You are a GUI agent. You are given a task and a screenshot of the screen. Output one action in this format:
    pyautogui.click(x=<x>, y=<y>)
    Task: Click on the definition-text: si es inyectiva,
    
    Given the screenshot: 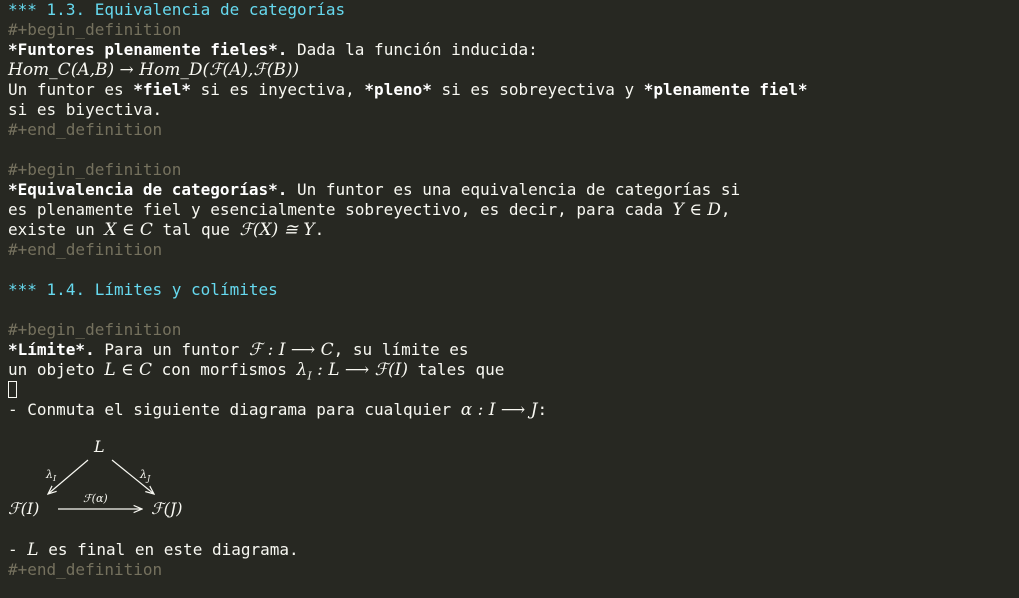 What is the action you would take?
    pyautogui.click(x=278, y=89)
    